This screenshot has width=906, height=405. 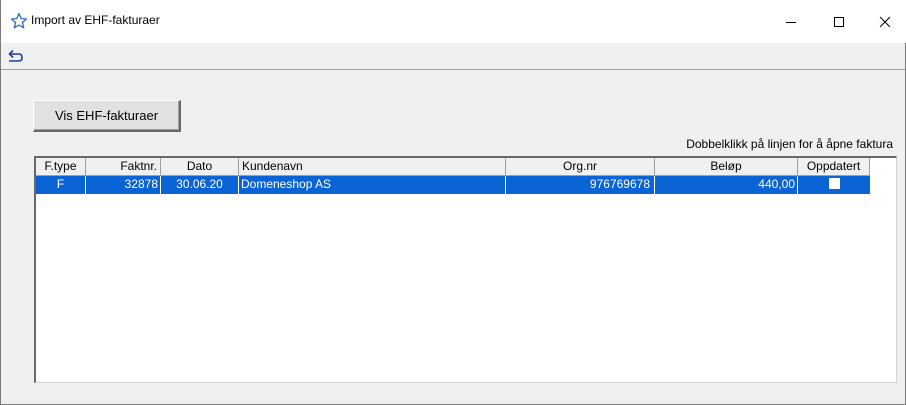 I want to click on cell-orgnr: 976769678, so click(x=580, y=185).